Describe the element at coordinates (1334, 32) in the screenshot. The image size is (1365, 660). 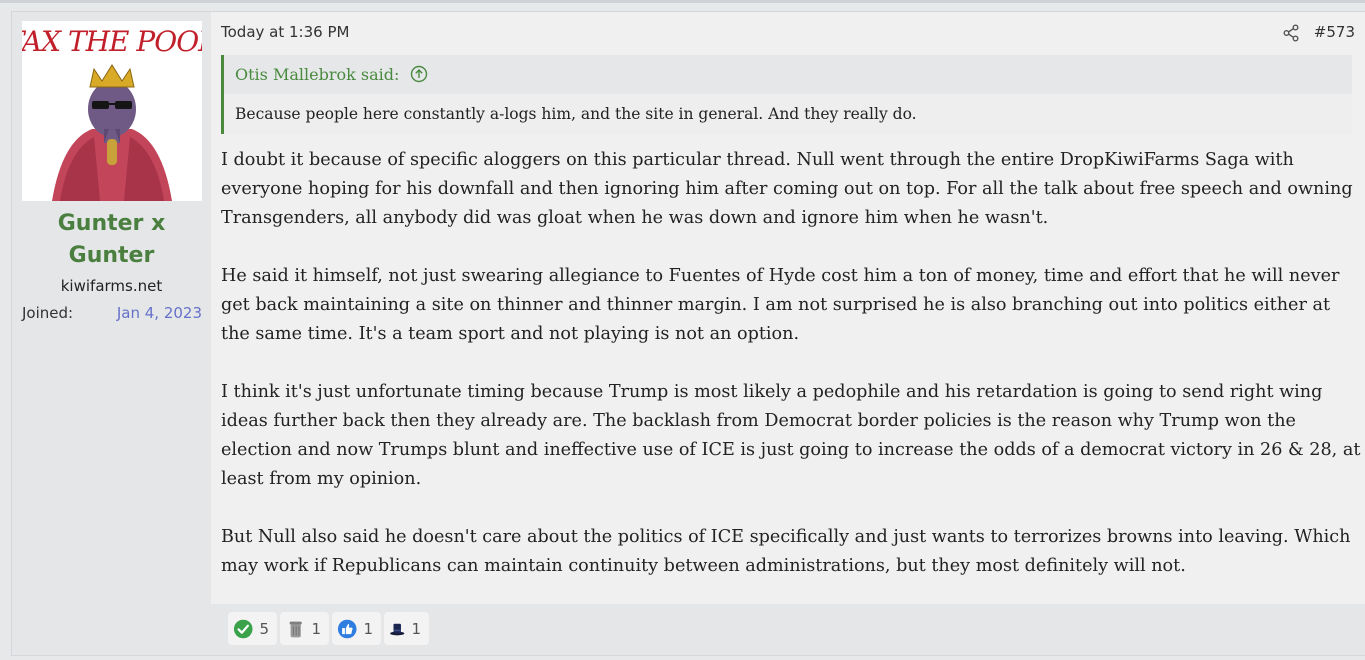
I see `post-number-link: #573` at that location.